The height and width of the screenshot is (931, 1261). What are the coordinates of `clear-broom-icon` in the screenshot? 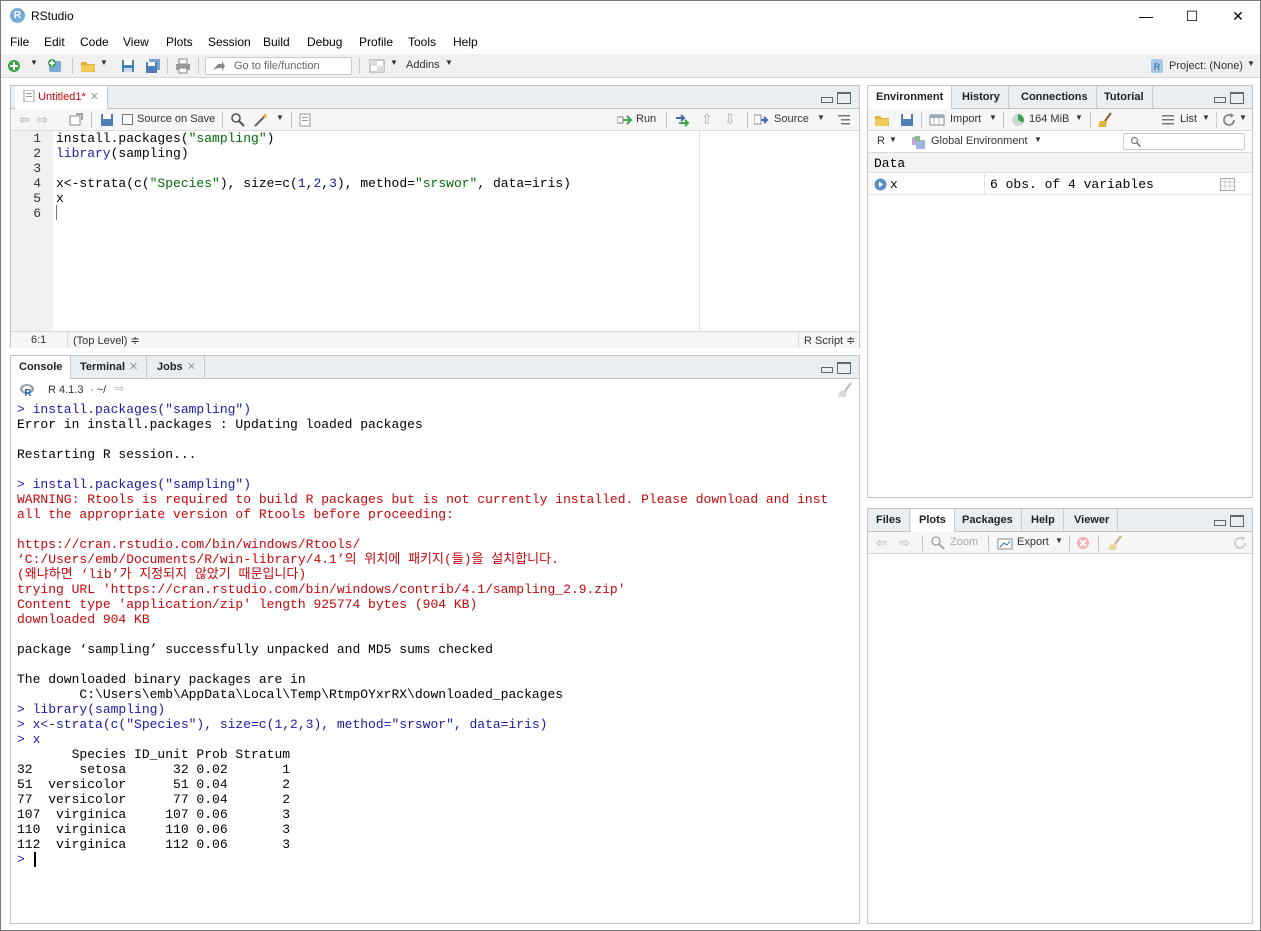 It's located at (1105, 120).